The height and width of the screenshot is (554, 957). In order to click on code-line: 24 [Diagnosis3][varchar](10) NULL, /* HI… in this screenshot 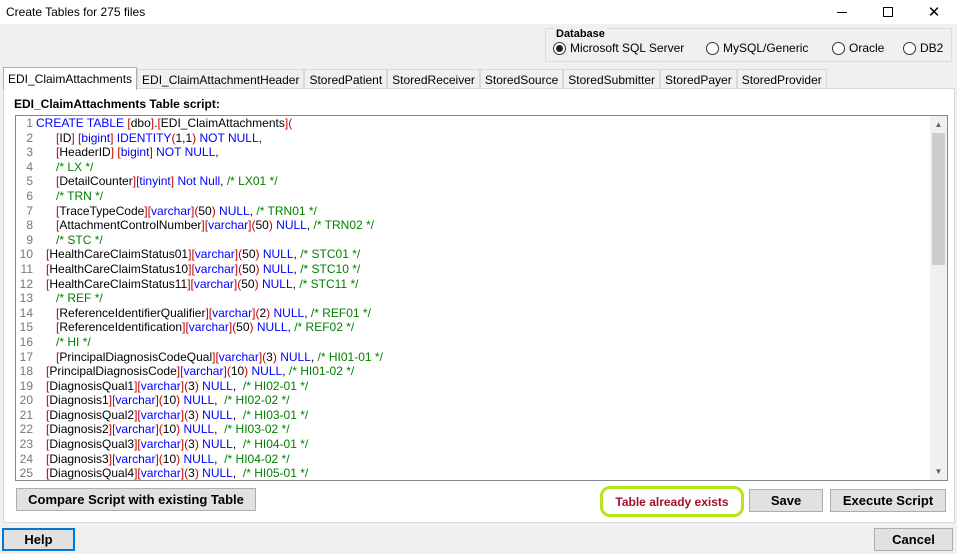, I will do `click(472, 459)`.